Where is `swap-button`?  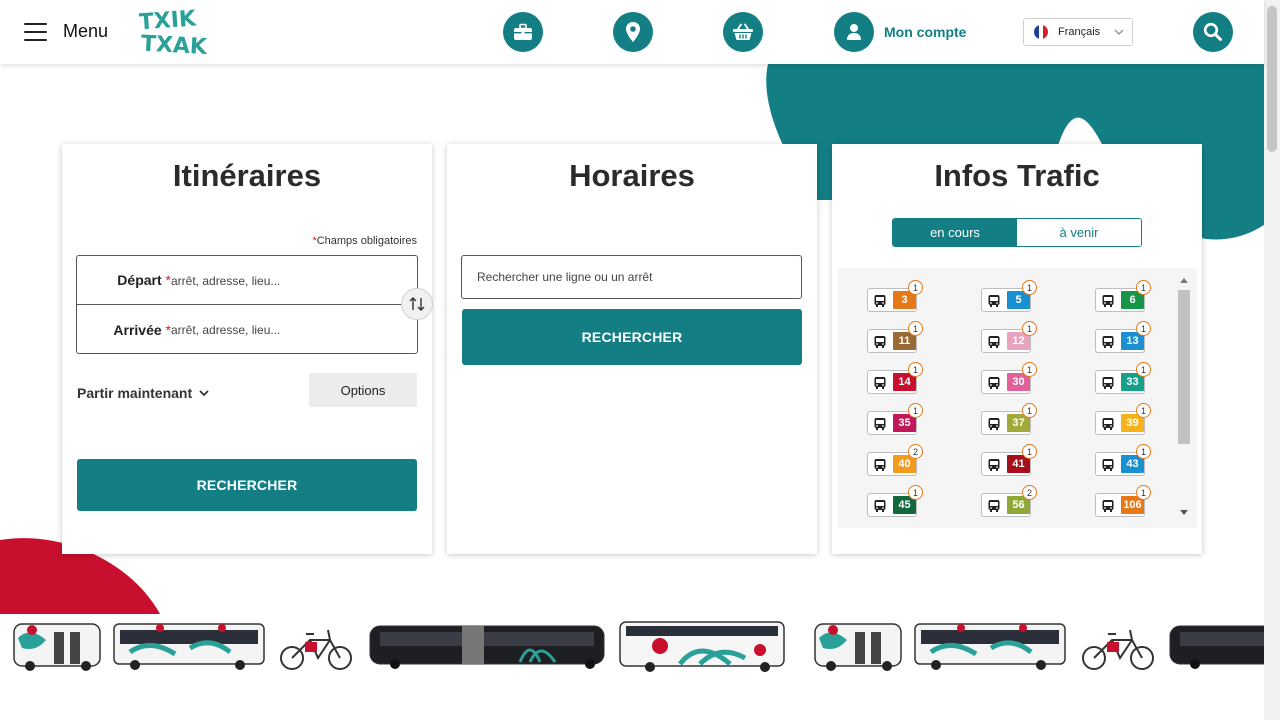
swap-button is located at coordinates (417, 304).